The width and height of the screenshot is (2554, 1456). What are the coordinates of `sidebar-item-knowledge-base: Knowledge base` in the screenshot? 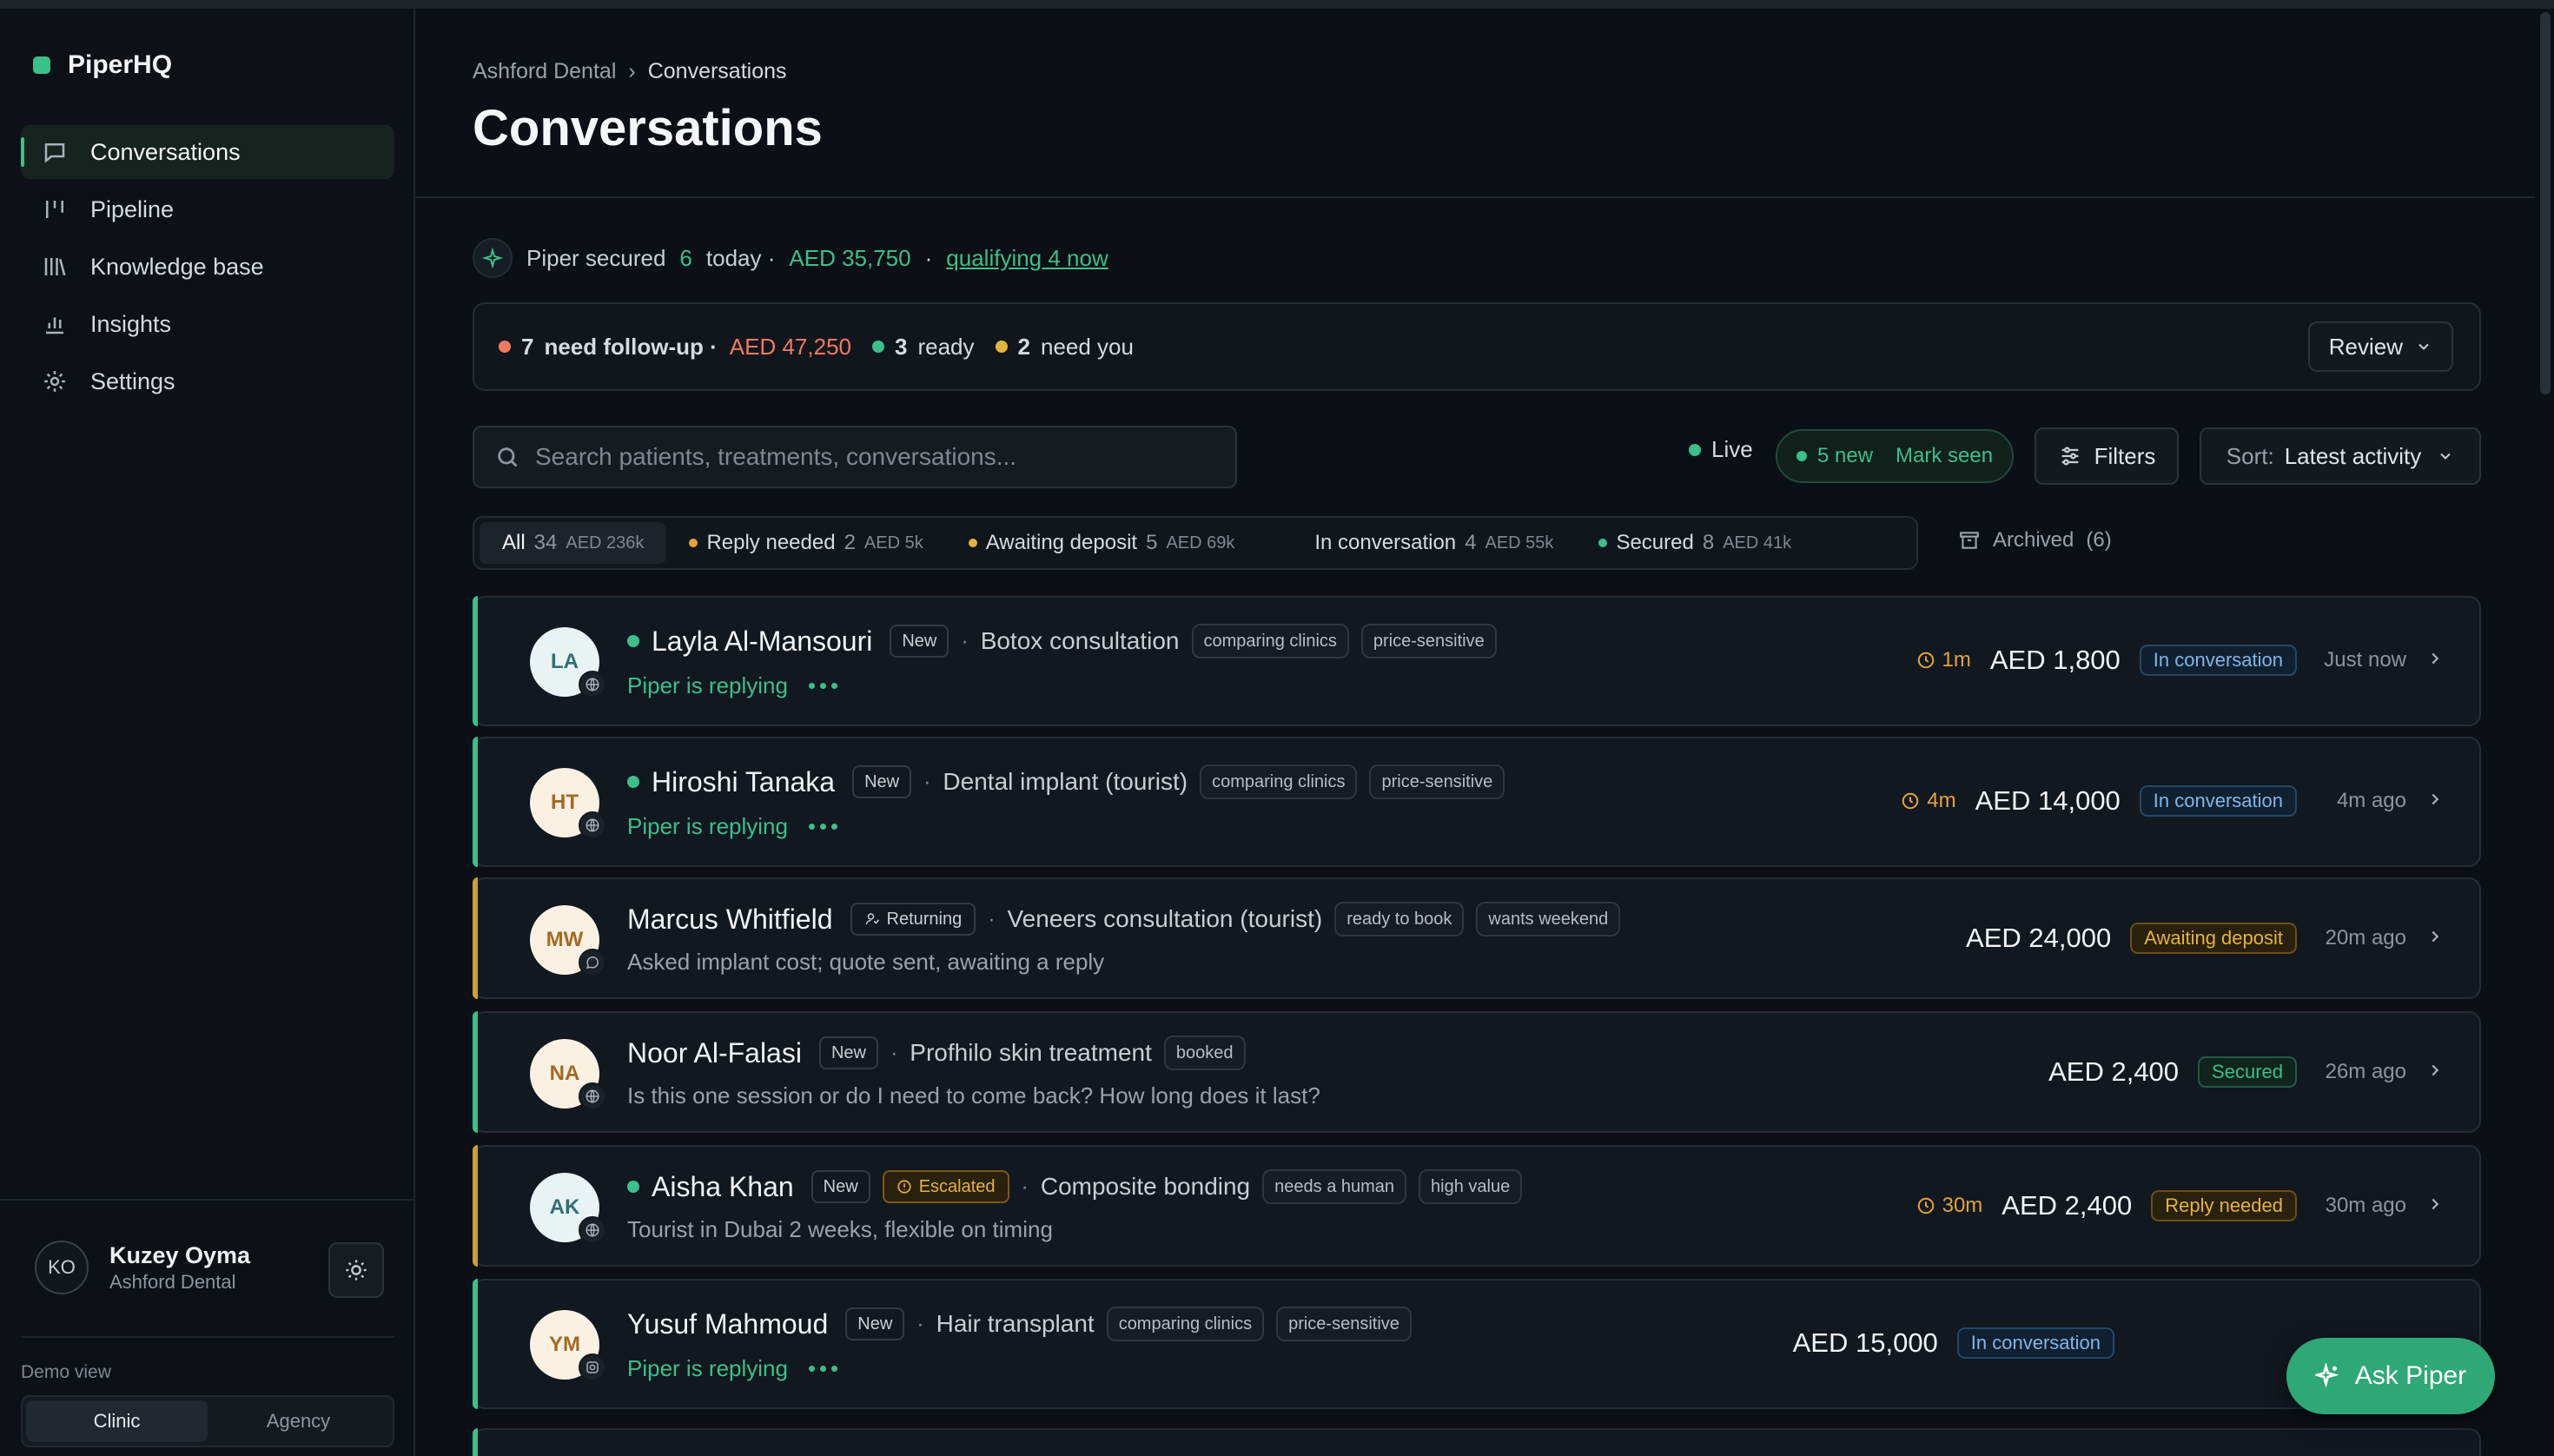 It's located at (208, 267).